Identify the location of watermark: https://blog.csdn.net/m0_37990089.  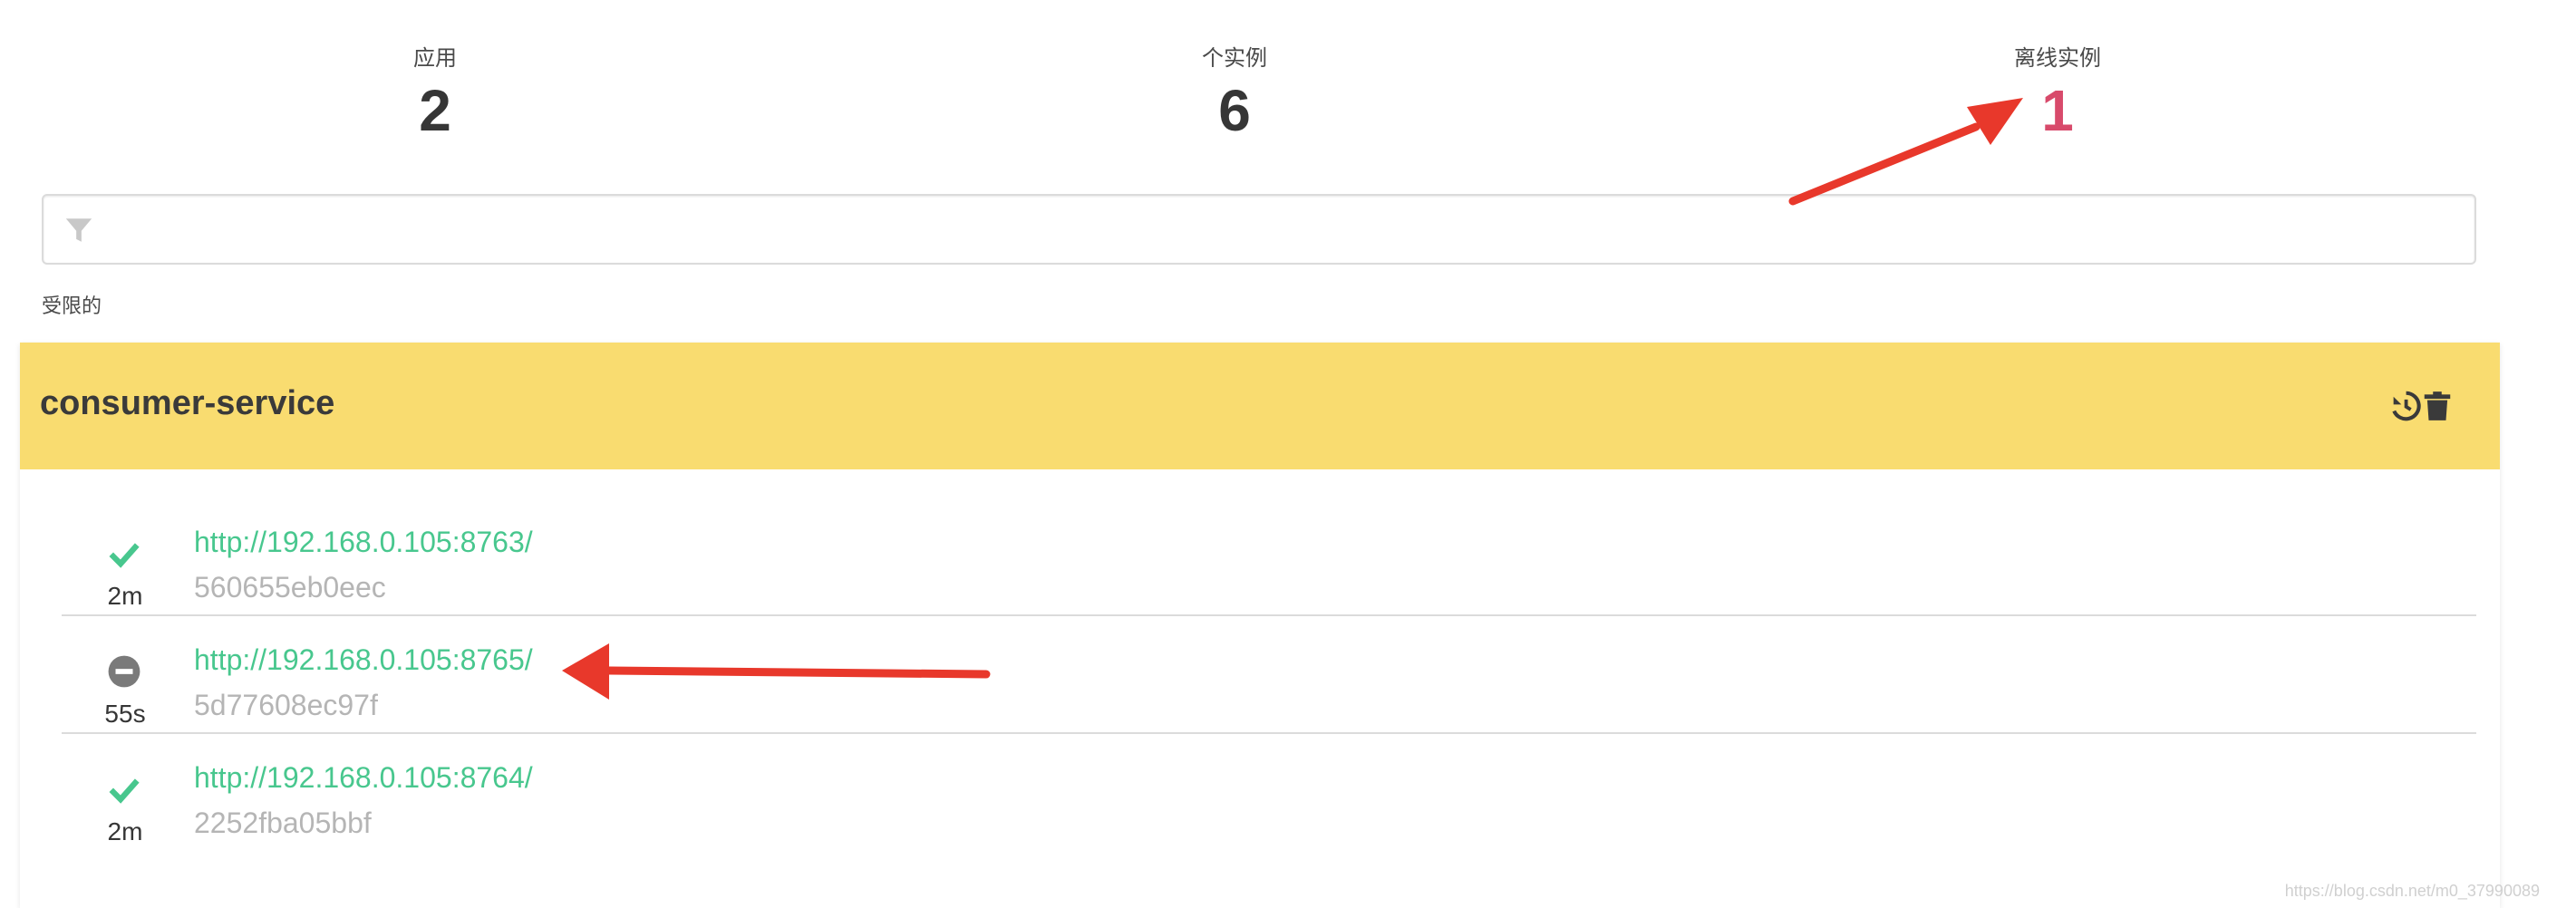
(2412, 891).